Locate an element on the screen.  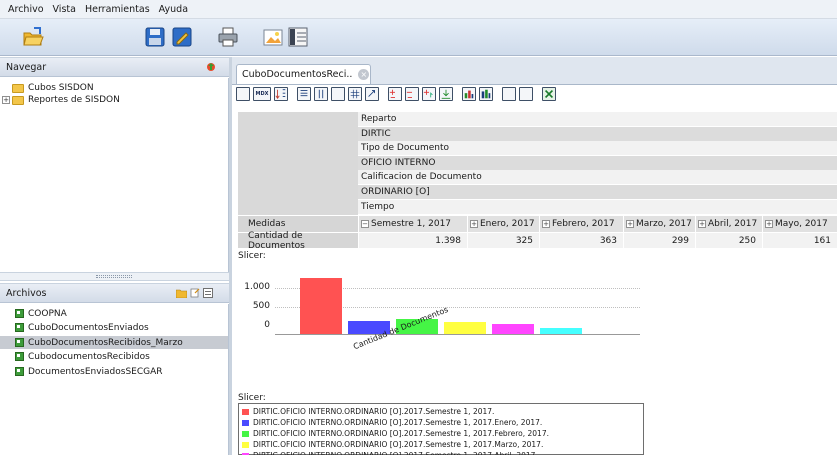
legend-swatch is located at coordinates (245, 422).